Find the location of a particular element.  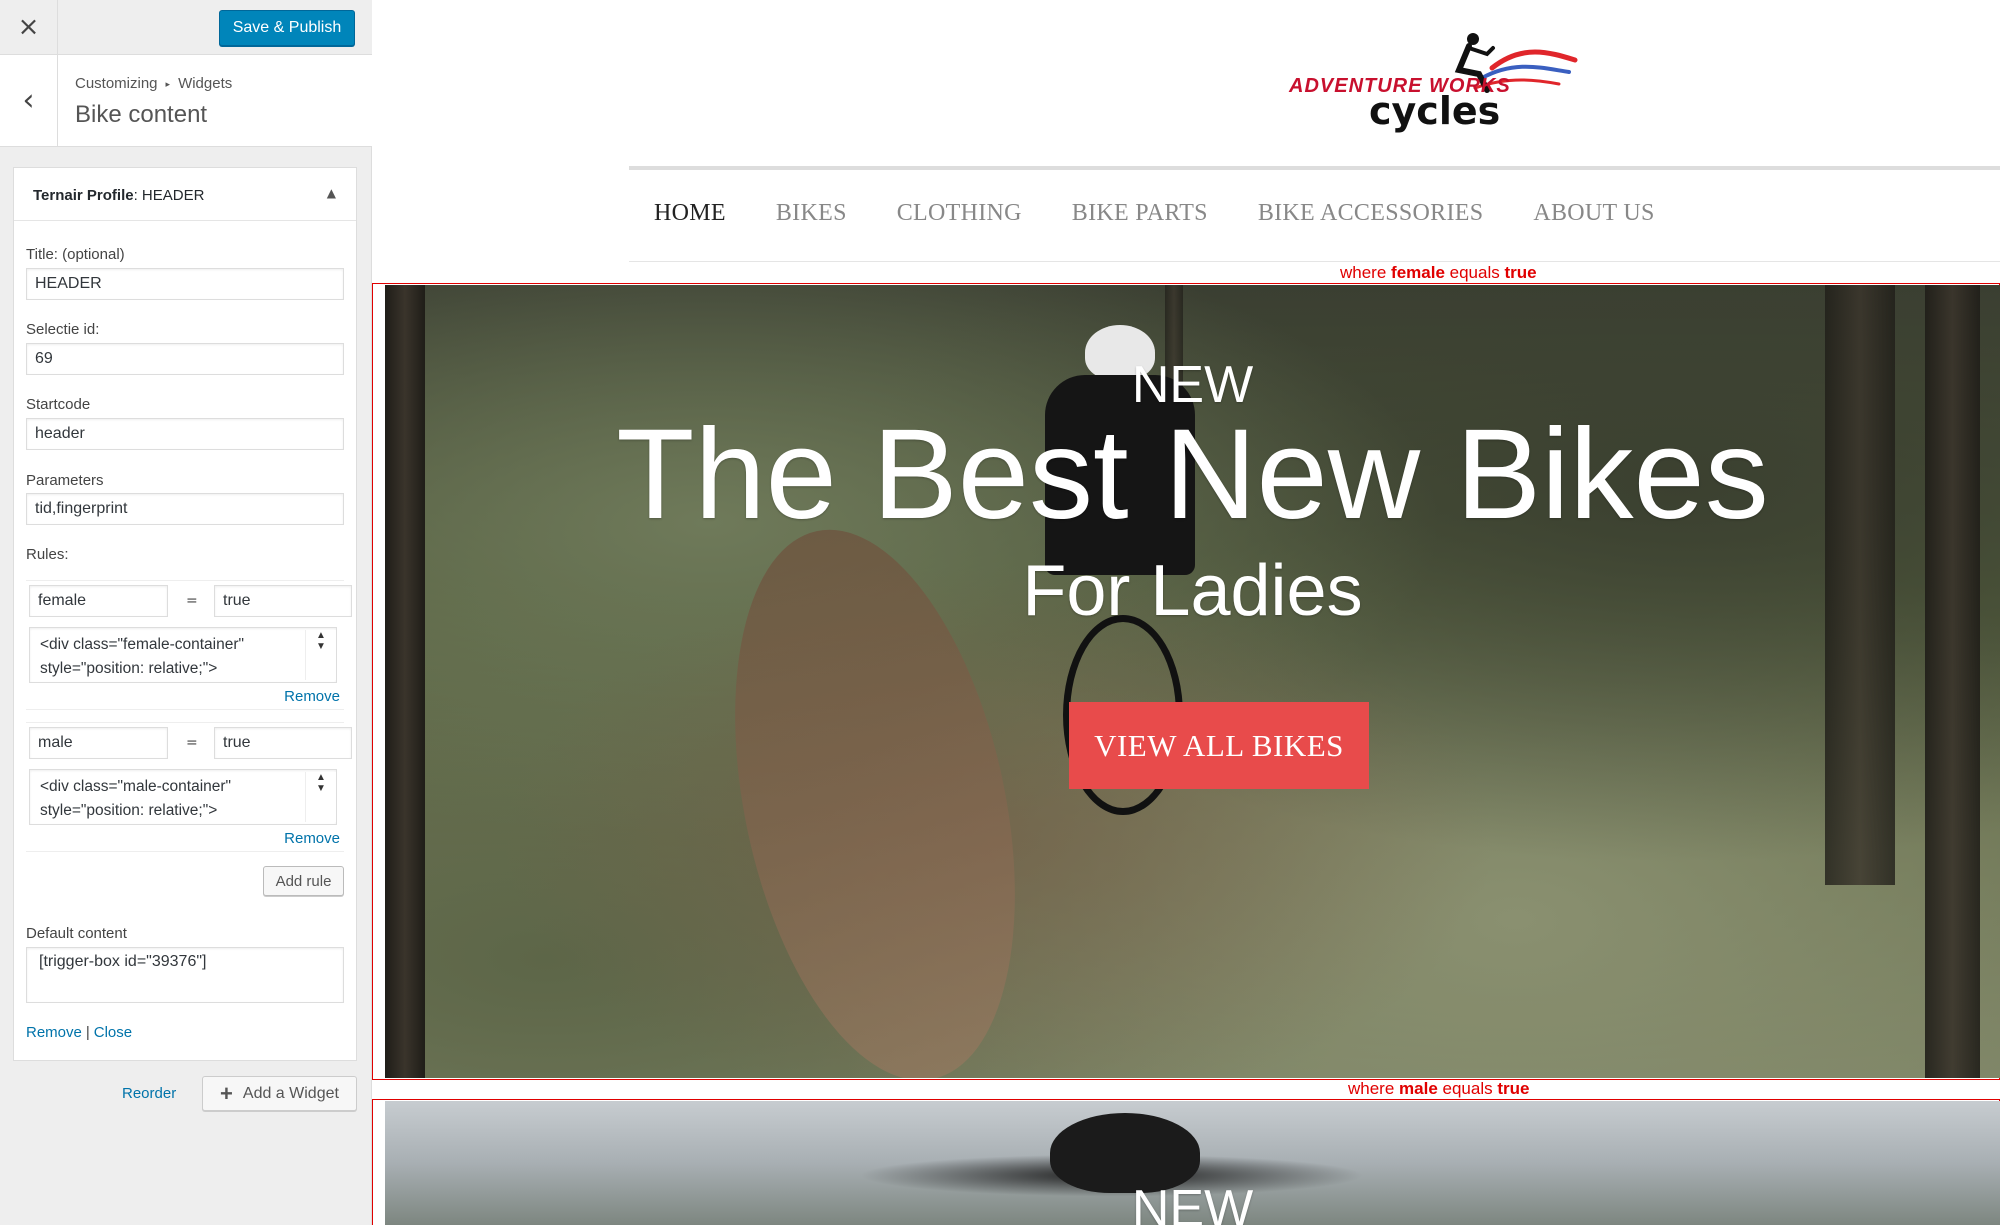

breadcrumb-root: Customizing is located at coordinates (116, 83).